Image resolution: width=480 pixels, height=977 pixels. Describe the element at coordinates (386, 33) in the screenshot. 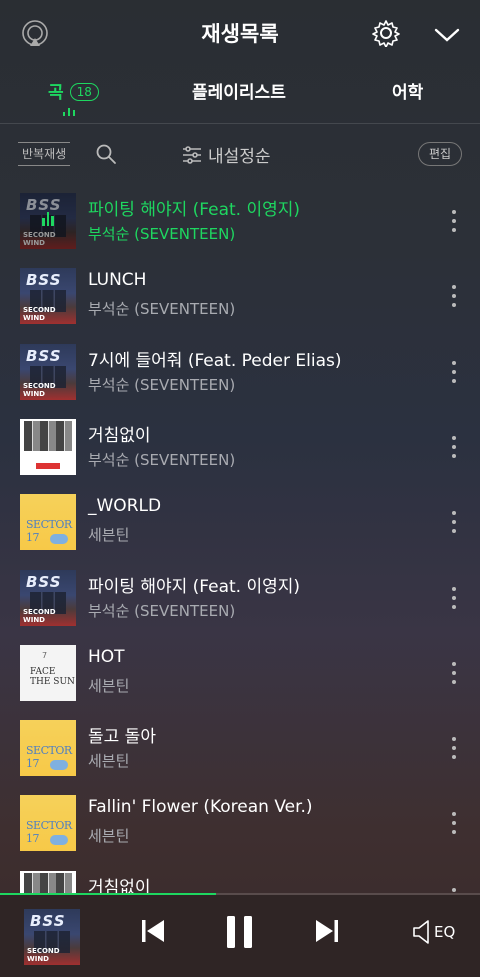

I see `settings-gear-icon` at that location.